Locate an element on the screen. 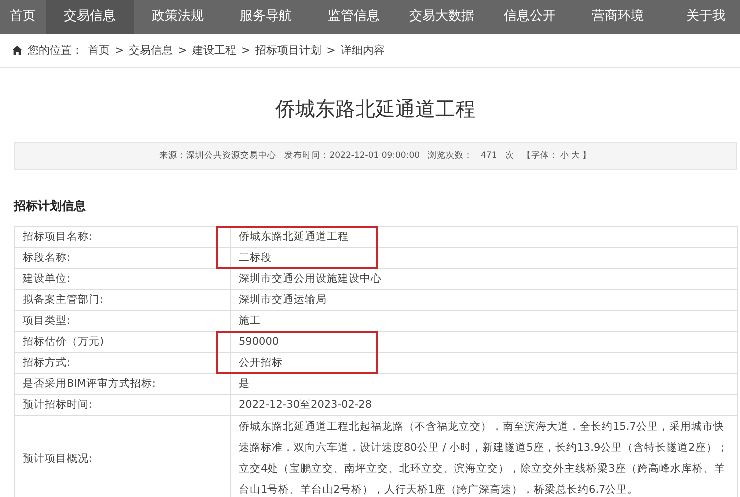 The image size is (740, 497). field-label: 项目类型: is located at coordinates (122, 321).